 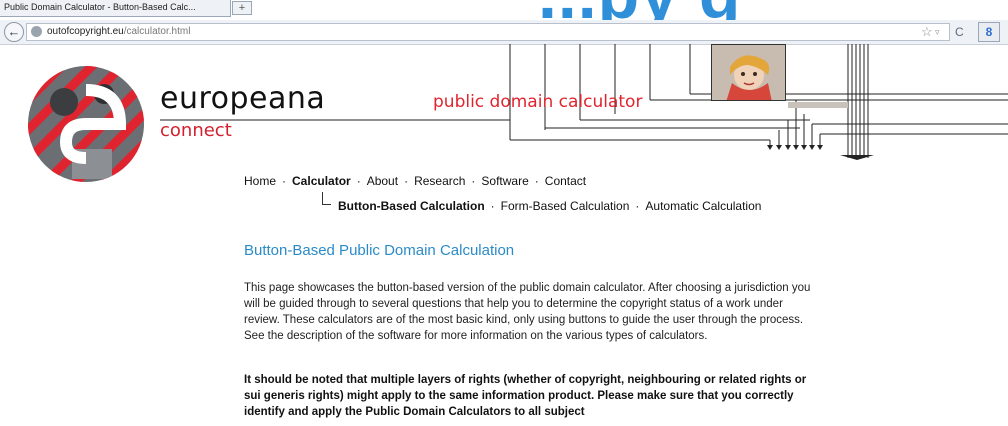 What do you see at coordinates (565, 181) in the screenshot?
I see `nav-item-contact: Contact` at bounding box center [565, 181].